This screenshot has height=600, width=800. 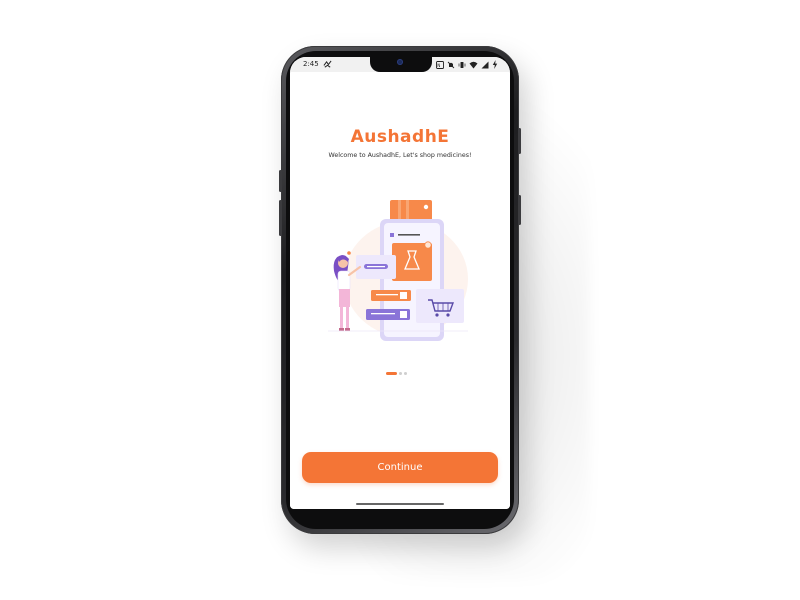 I want to click on wifi-icon, so click(x=473, y=64).